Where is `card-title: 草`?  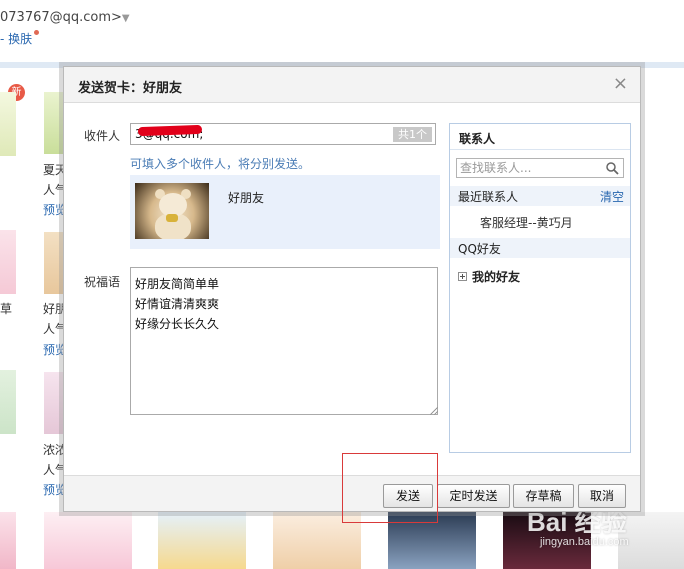
card-title: 草 is located at coordinates (6, 308).